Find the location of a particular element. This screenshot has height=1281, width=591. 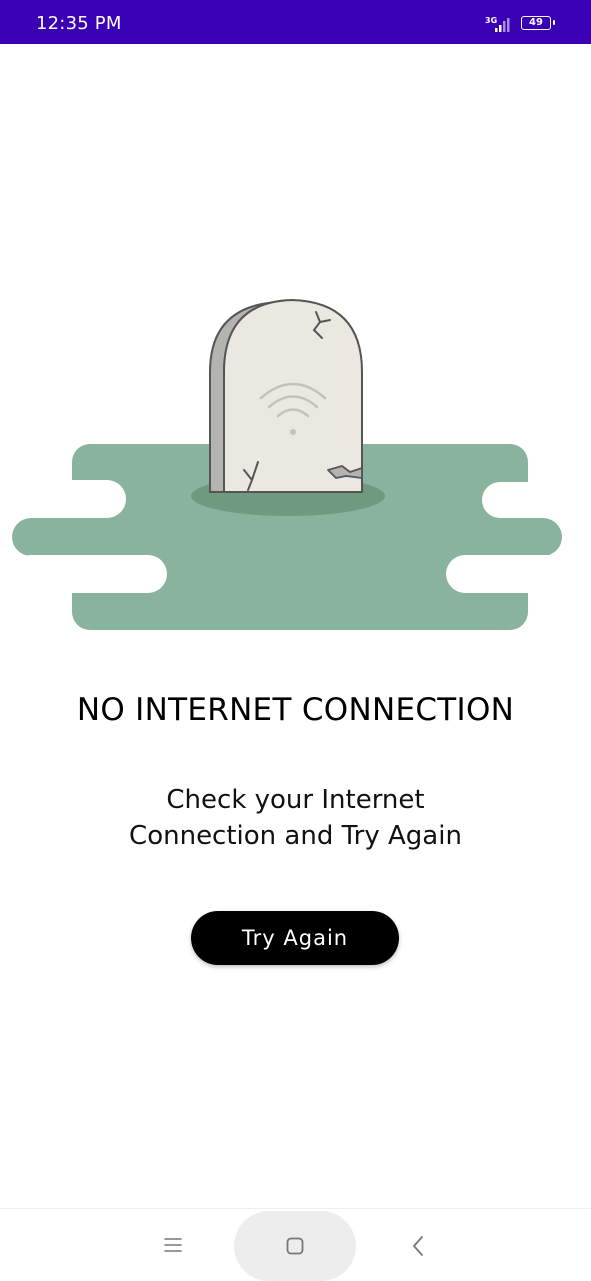

back-icon is located at coordinates (418, 1246).